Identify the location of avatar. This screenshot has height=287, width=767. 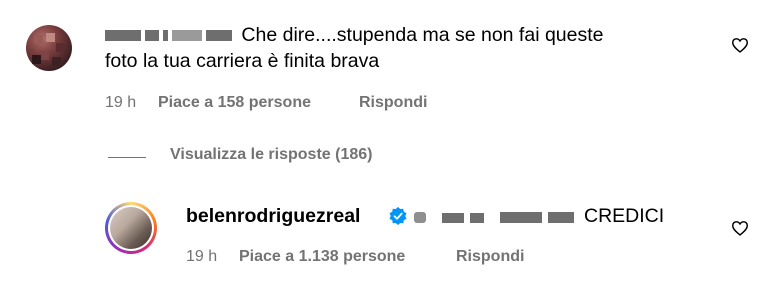
(131, 228).